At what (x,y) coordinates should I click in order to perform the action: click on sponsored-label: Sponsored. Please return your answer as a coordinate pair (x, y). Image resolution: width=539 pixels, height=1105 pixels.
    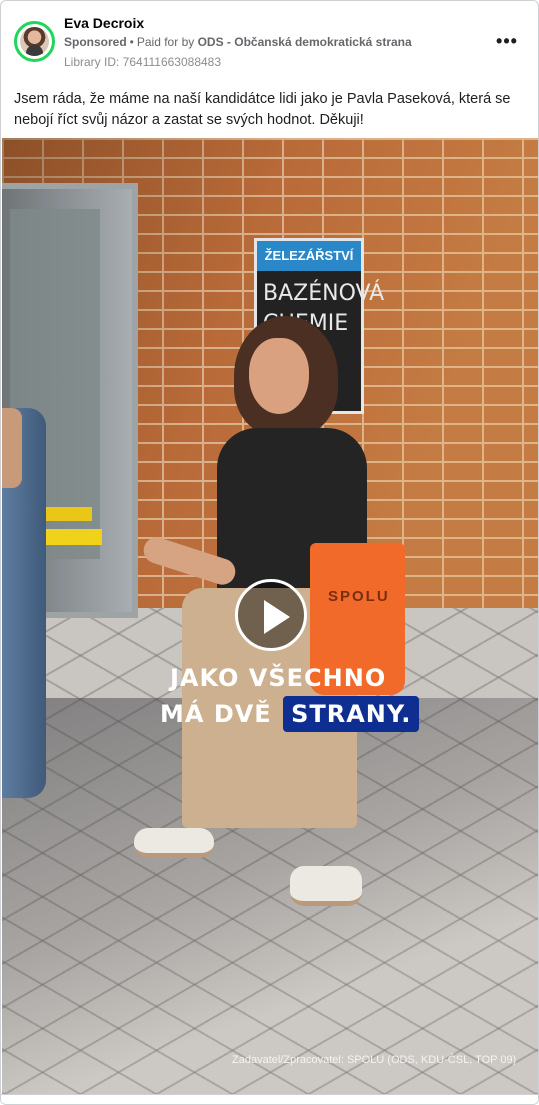
    Looking at the image, I should click on (95, 42).